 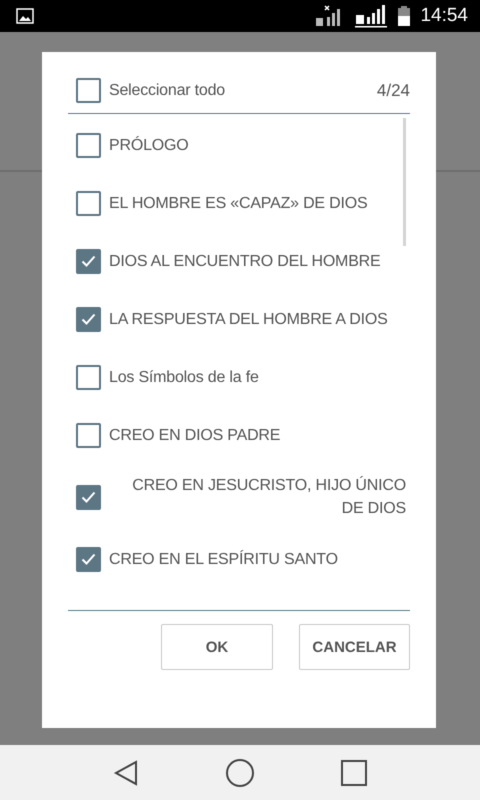 I want to click on chapter-label: Los Símbolos de la fe, so click(x=184, y=377).